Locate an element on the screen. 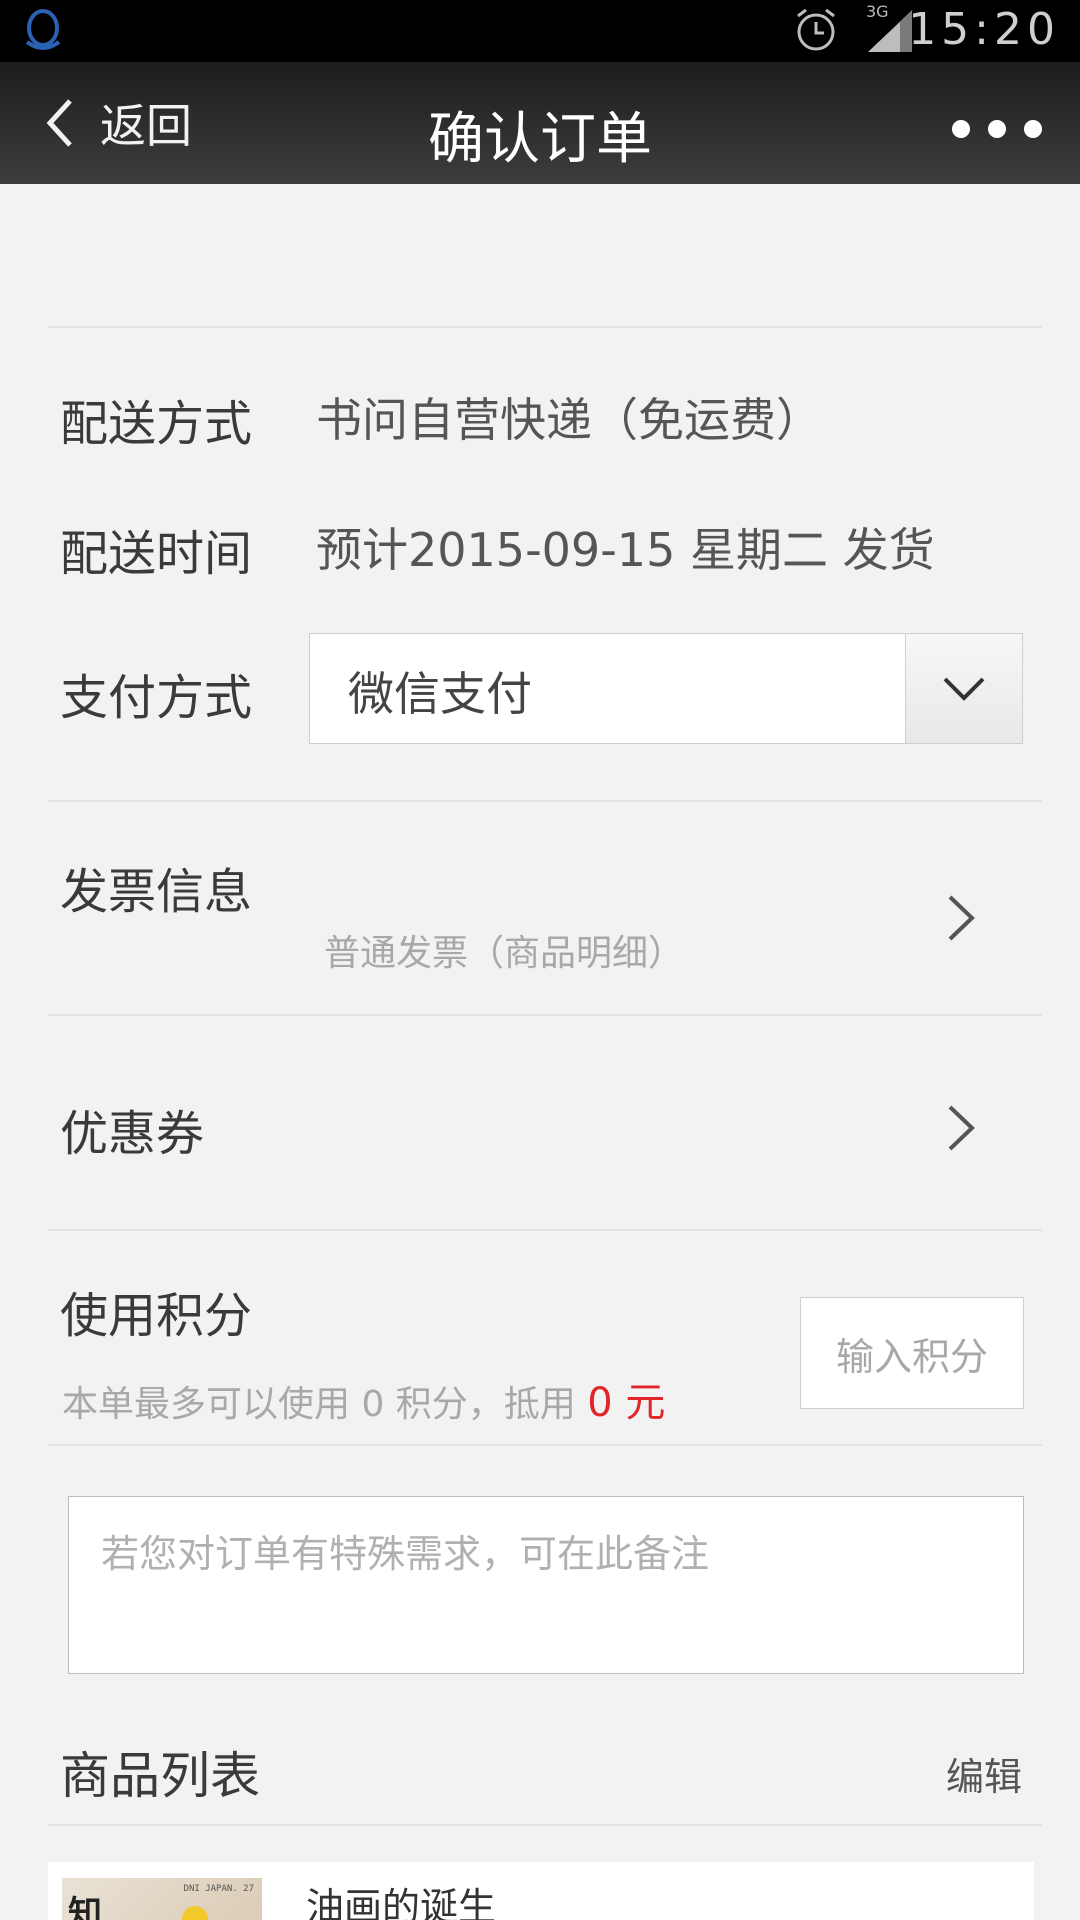 This screenshot has height=1920, width=1080. chevron-down-icon is located at coordinates (964, 689).